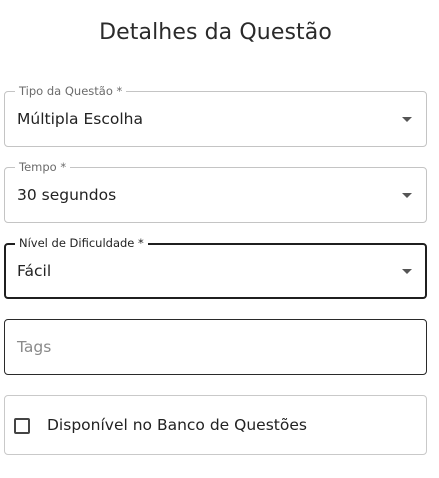 The image size is (439, 478). What do you see at coordinates (215, 191) in the screenshot?
I see `time-select: Tempo * 30 segundos` at bounding box center [215, 191].